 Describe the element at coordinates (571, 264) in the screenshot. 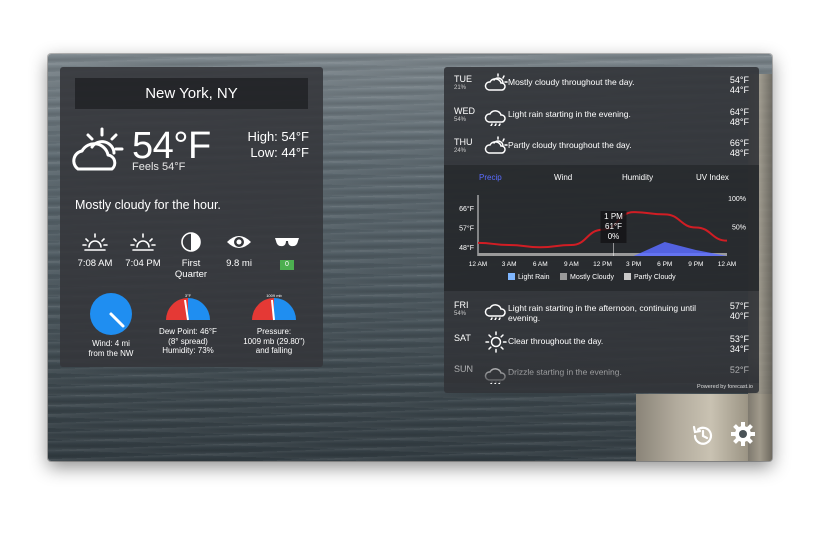

I see `x-tick: 9 AM` at that location.